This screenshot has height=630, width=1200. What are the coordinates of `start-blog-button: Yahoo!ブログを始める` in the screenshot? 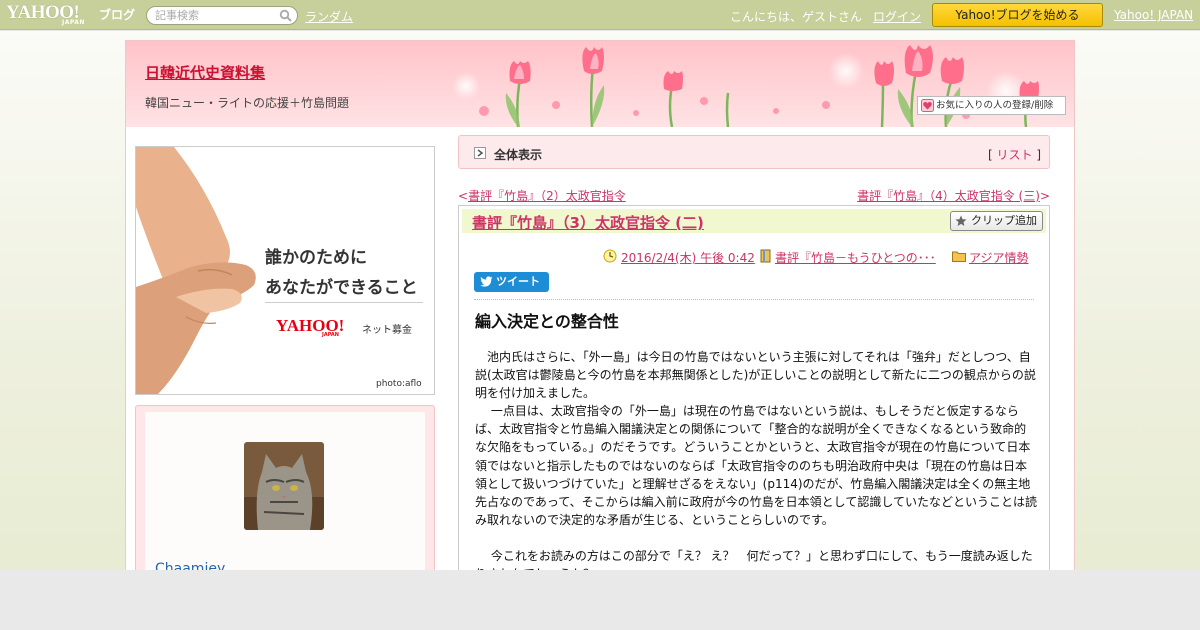 It's located at (1017, 15).